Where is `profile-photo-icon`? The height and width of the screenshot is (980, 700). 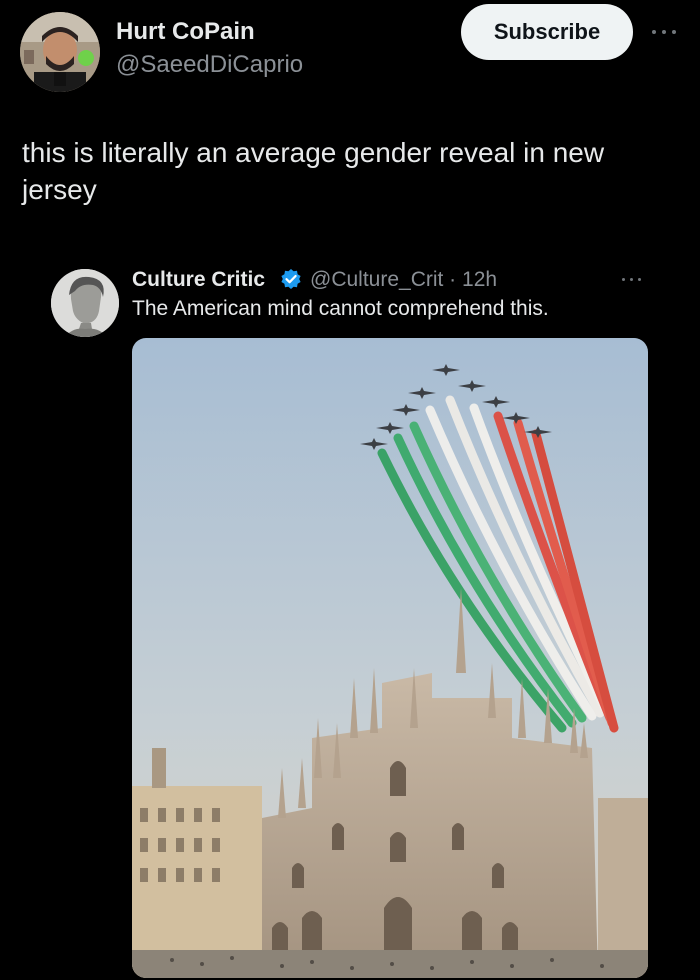
profile-photo-icon is located at coordinates (60, 52).